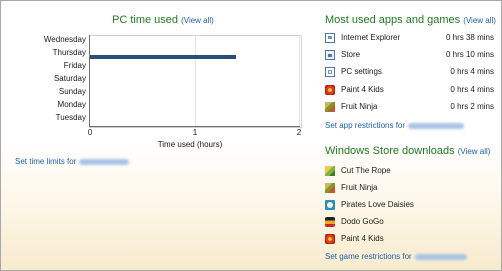  I want to click on download-row-cut-the-rope: Cut The Rope, so click(390, 171).